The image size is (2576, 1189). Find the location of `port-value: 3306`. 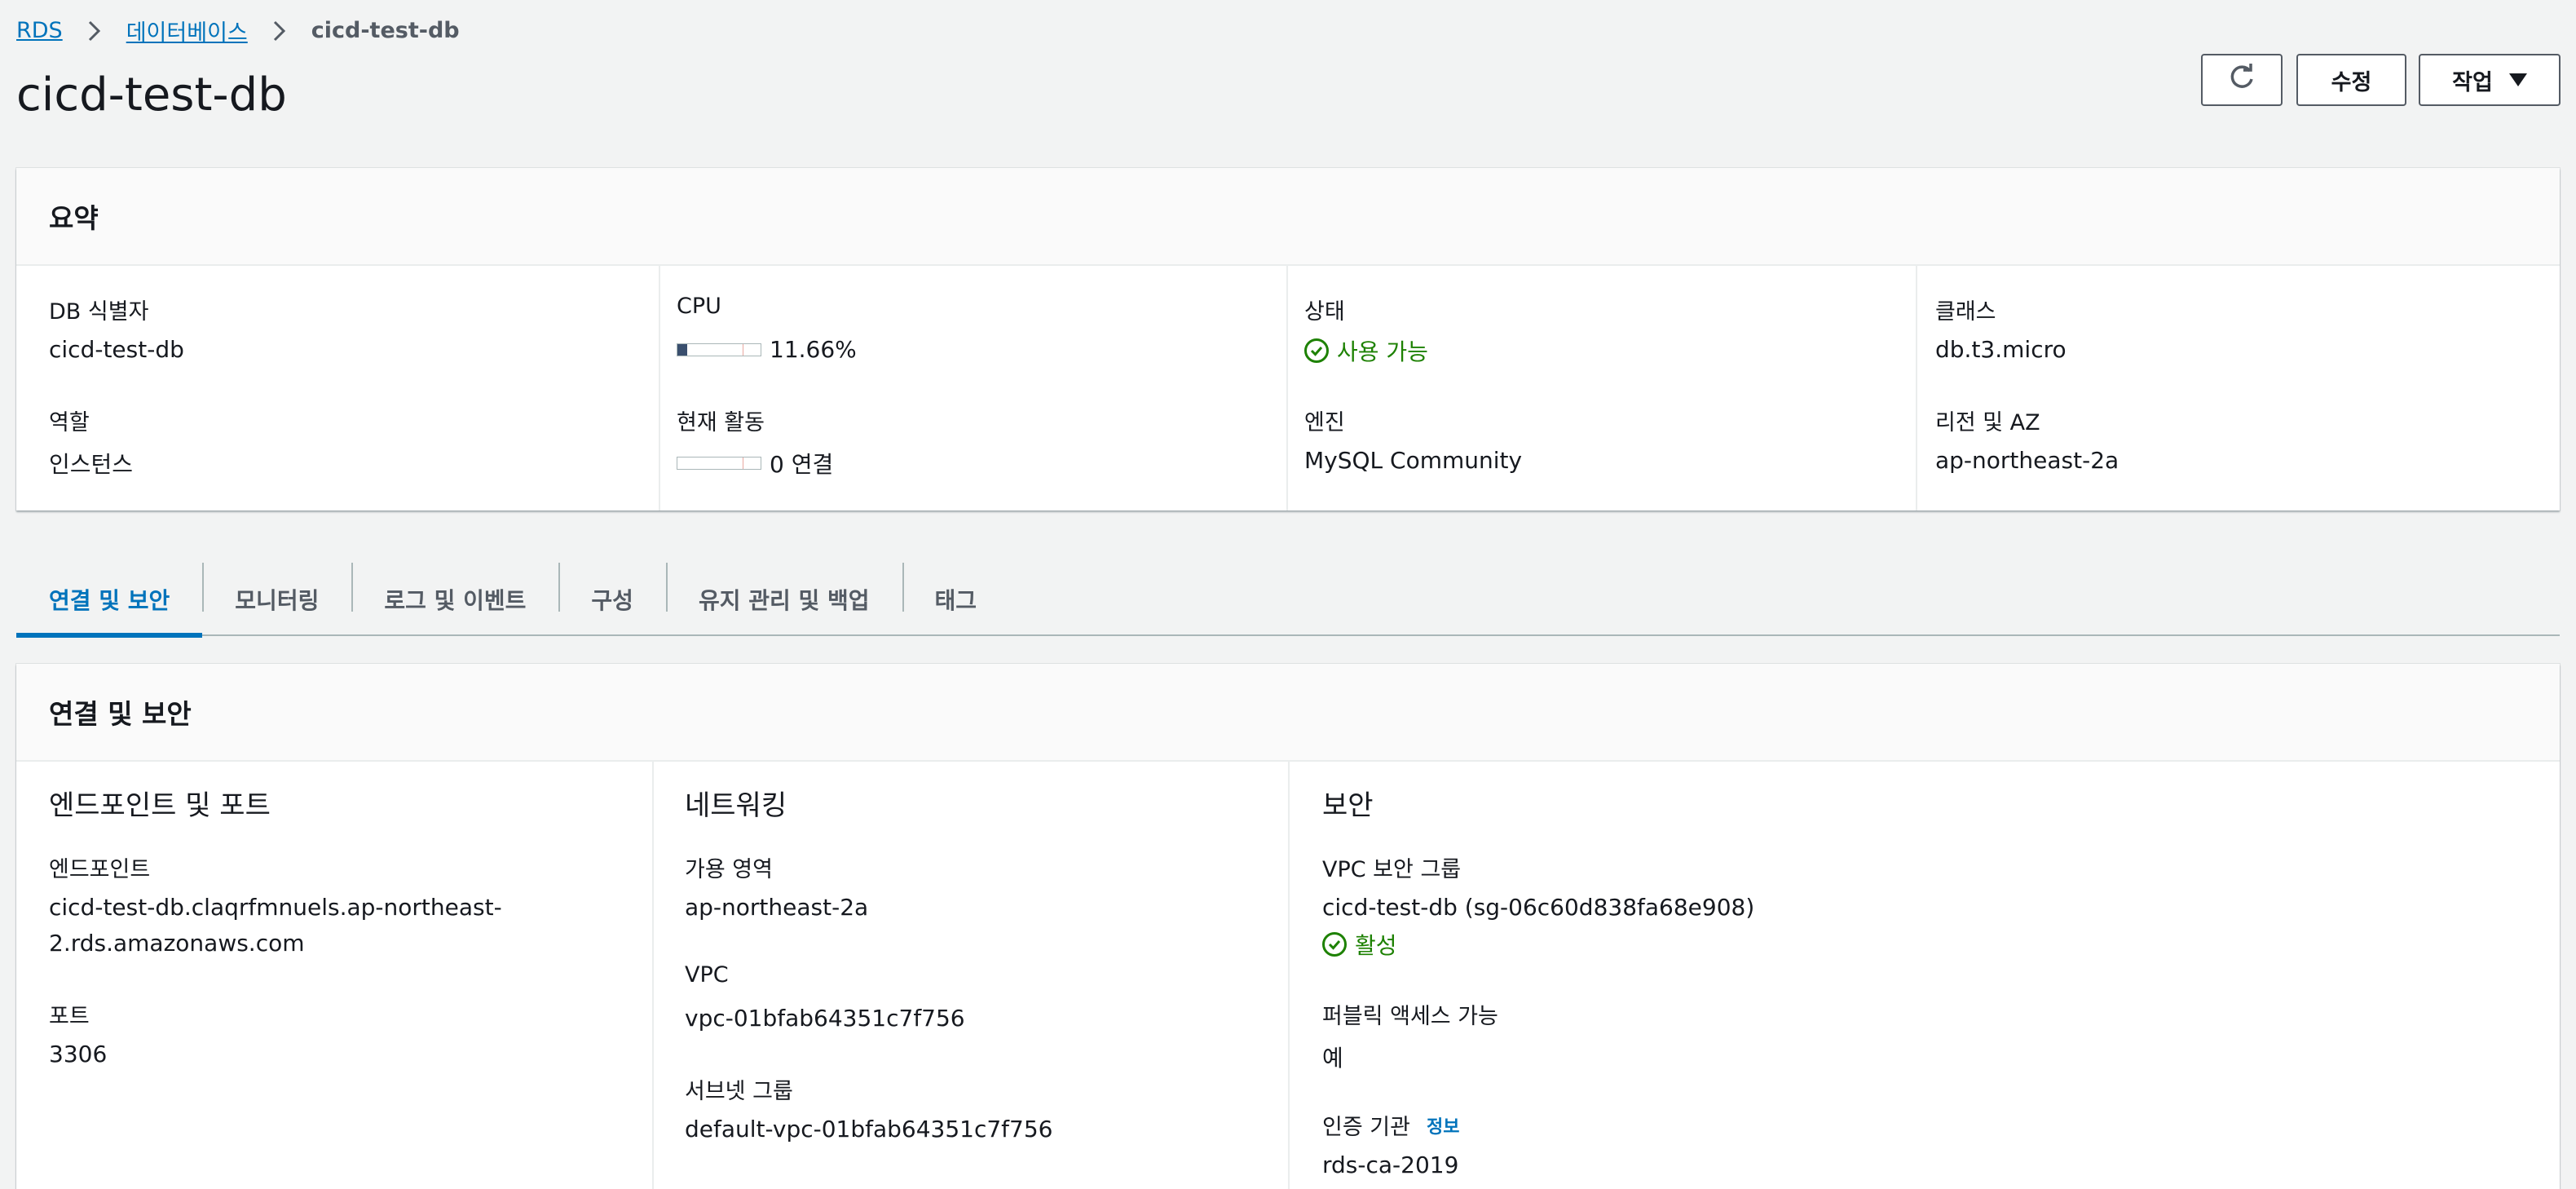

port-value: 3306 is located at coordinates (78, 1054).